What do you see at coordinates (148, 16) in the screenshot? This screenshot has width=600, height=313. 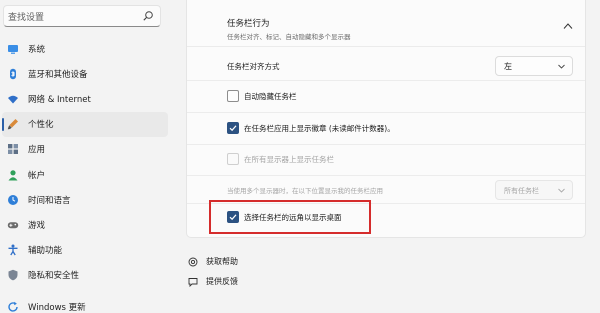 I see `search-icon` at bounding box center [148, 16].